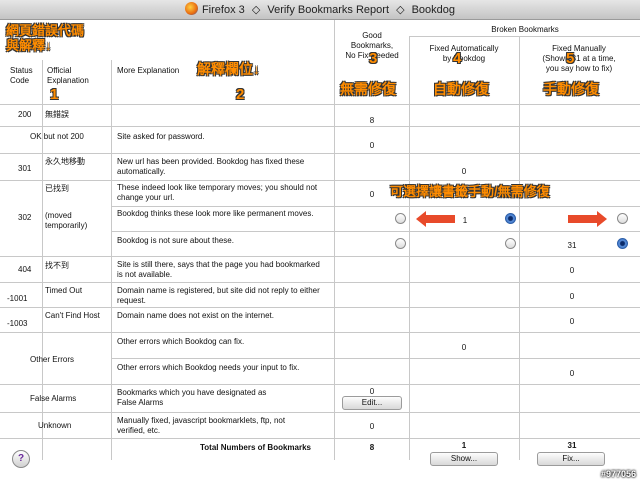 Image resolution: width=640 pixels, height=481 pixels. Describe the element at coordinates (228, 69) in the screenshot. I see `annotation-explanation-column: 解釋欄位↓` at that location.